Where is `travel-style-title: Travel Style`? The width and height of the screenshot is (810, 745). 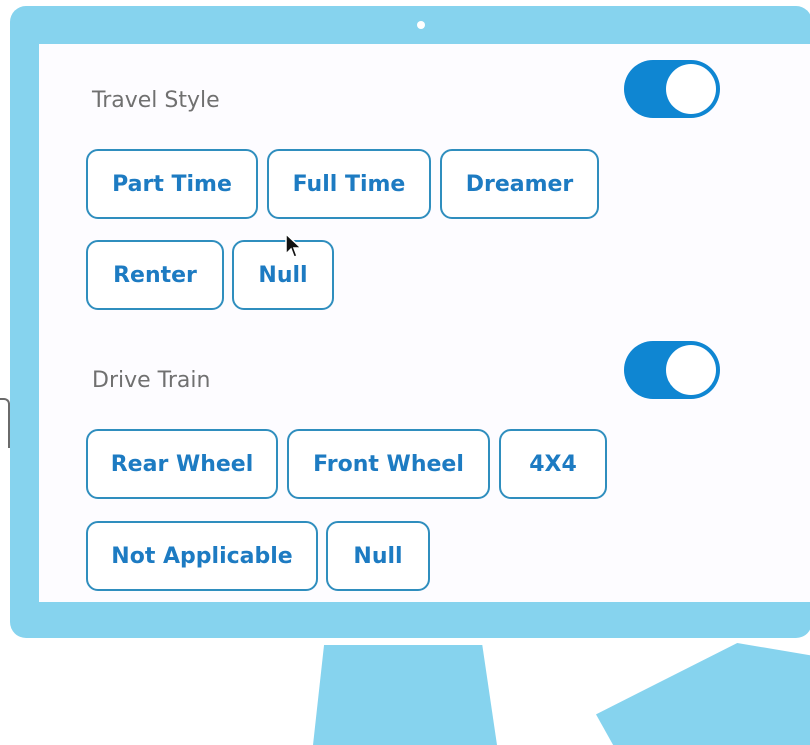 travel-style-title: Travel Style is located at coordinates (156, 100).